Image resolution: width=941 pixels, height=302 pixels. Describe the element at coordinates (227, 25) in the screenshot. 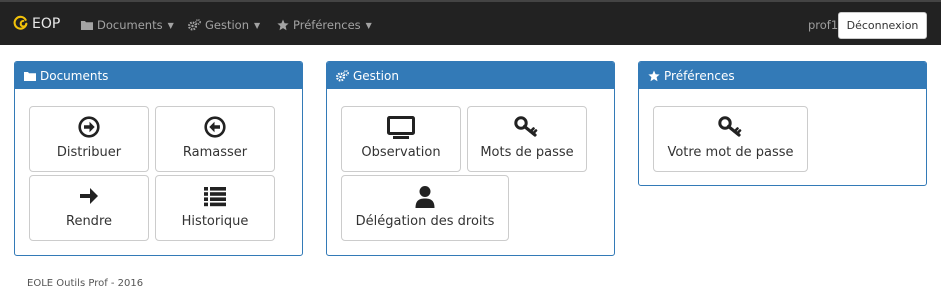

I see `menu-gestion-label: Gestion` at that location.